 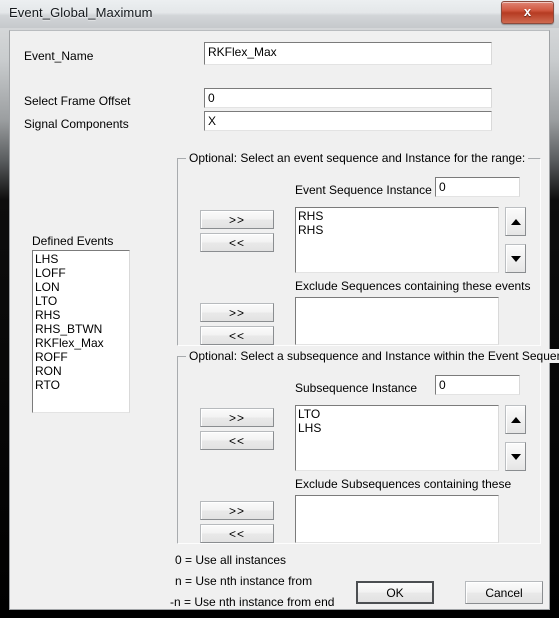 I want to click on list-item: ROFF, so click(x=82, y=357).